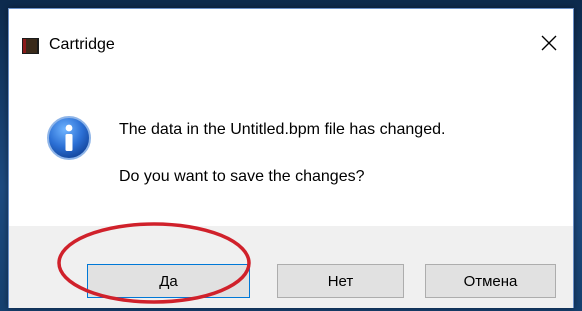 This screenshot has height=311, width=582. I want to click on close-button, so click(549, 45).